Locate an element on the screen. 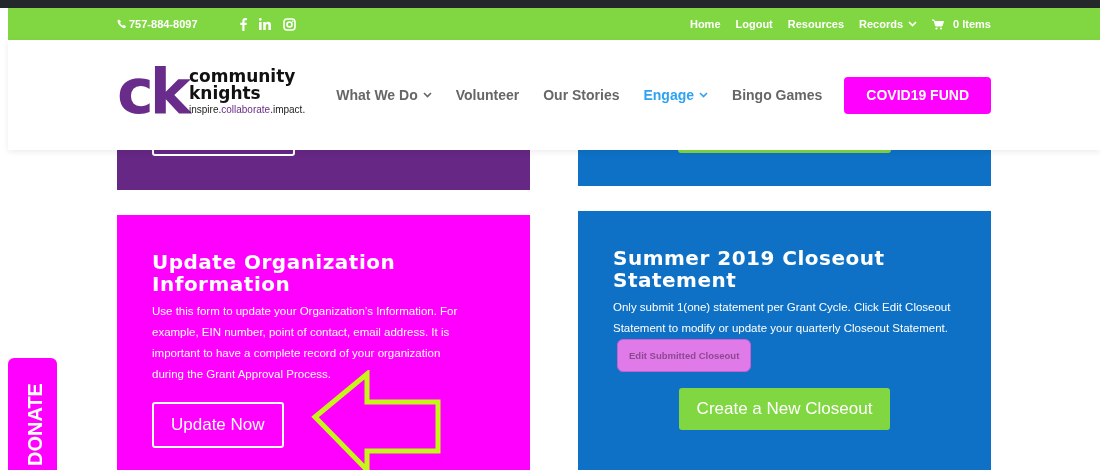 The width and height of the screenshot is (1100, 470). linkedin-icon is located at coordinates (264, 24).